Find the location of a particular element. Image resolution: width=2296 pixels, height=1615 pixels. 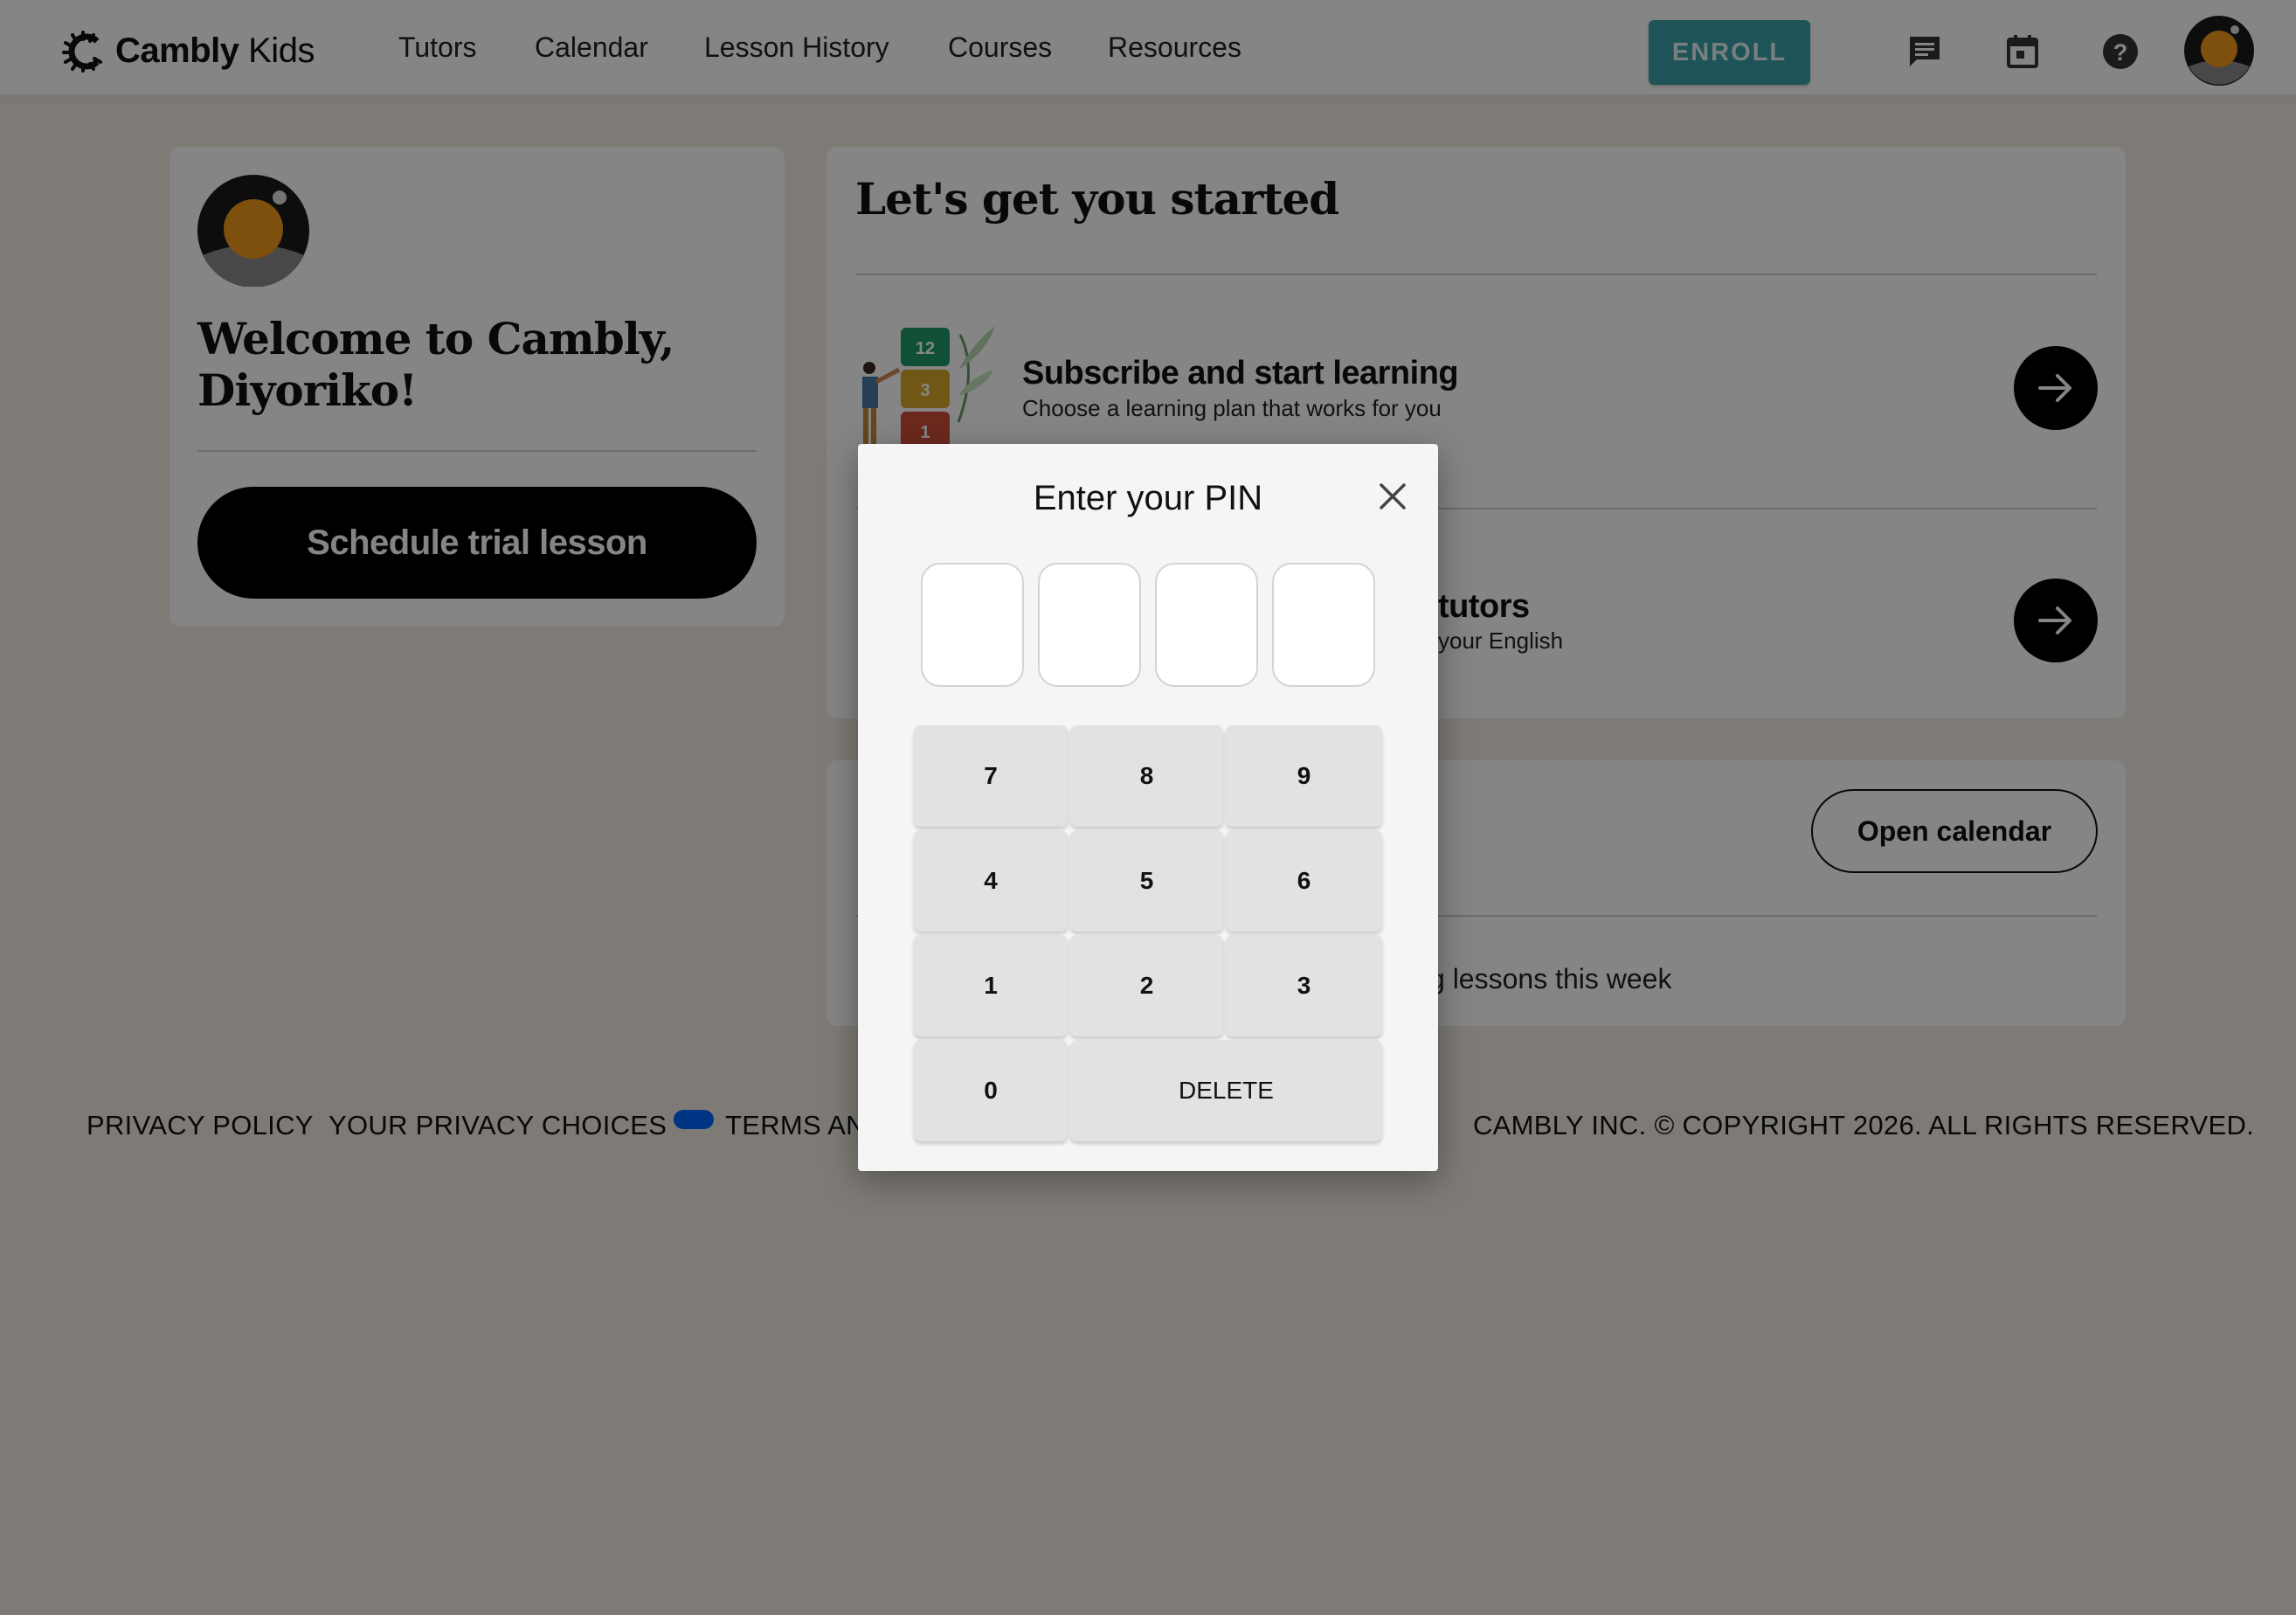

keypad-key-6: 6 is located at coordinates (1304, 881).